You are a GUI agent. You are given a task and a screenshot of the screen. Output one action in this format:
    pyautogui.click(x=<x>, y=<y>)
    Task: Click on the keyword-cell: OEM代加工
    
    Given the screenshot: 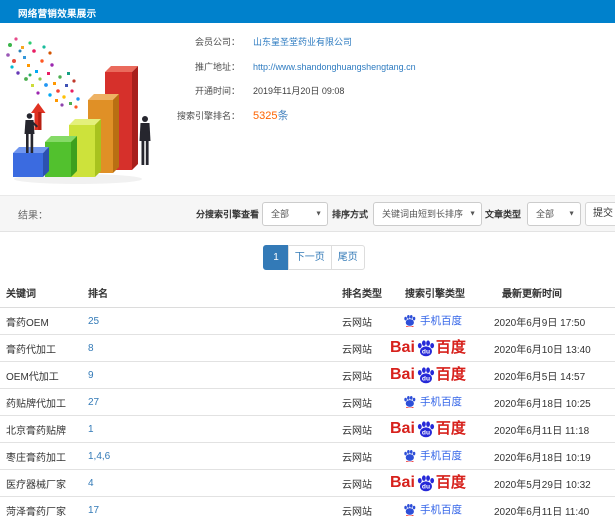 What is the action you would take?
    pyautogui.click(x=40, y=375)
    